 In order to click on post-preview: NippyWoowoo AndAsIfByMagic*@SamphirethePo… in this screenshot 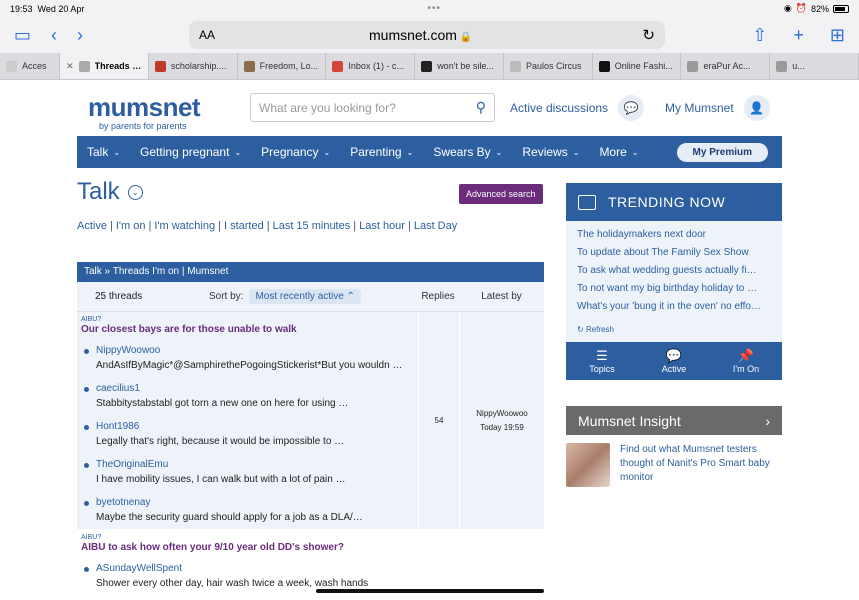, I will do `click(247, 359)`.